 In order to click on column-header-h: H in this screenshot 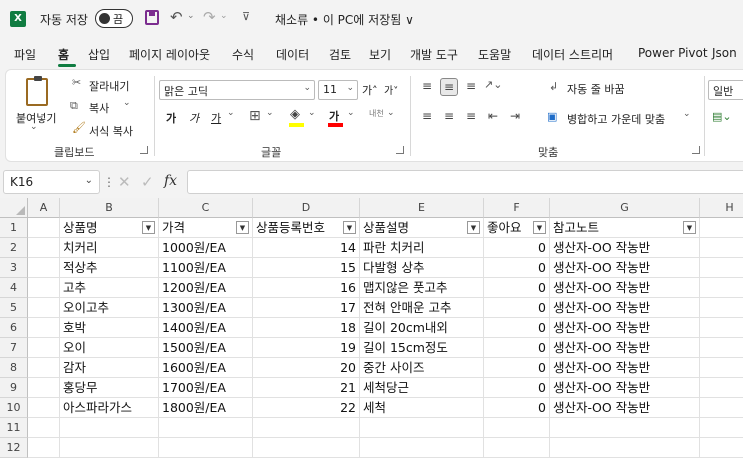, I will do `click(721, 208)`.